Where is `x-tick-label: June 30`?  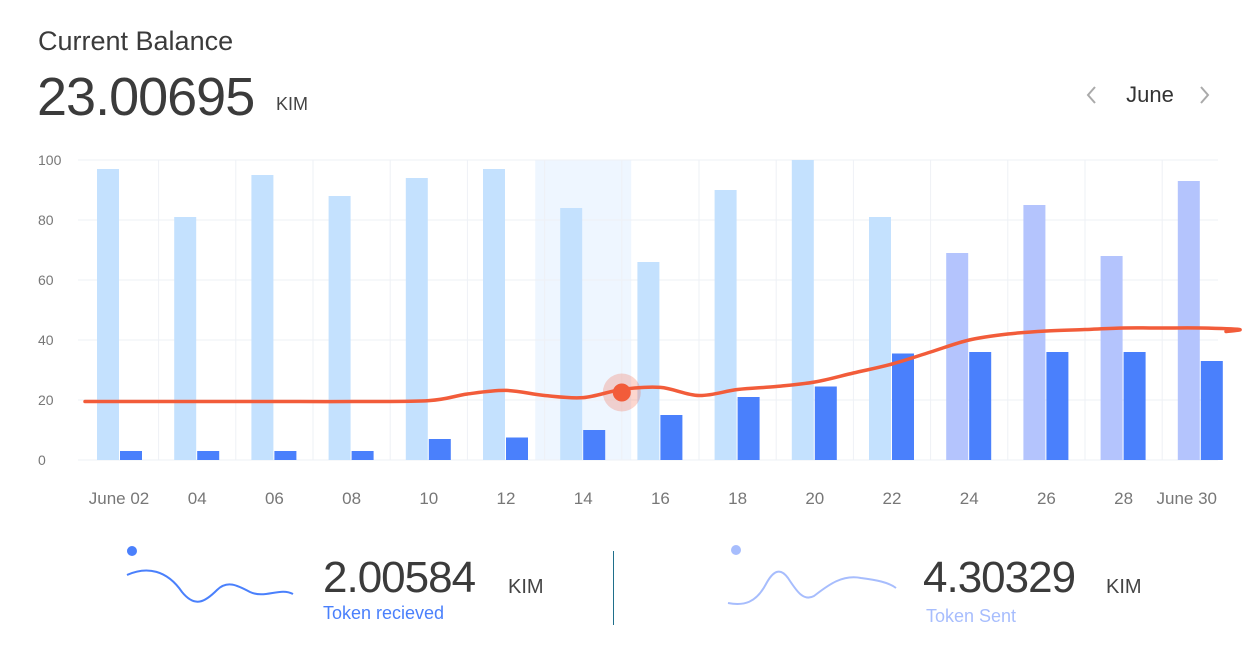 x-tick-label: June 30 is located at coordinates (1187, 498).